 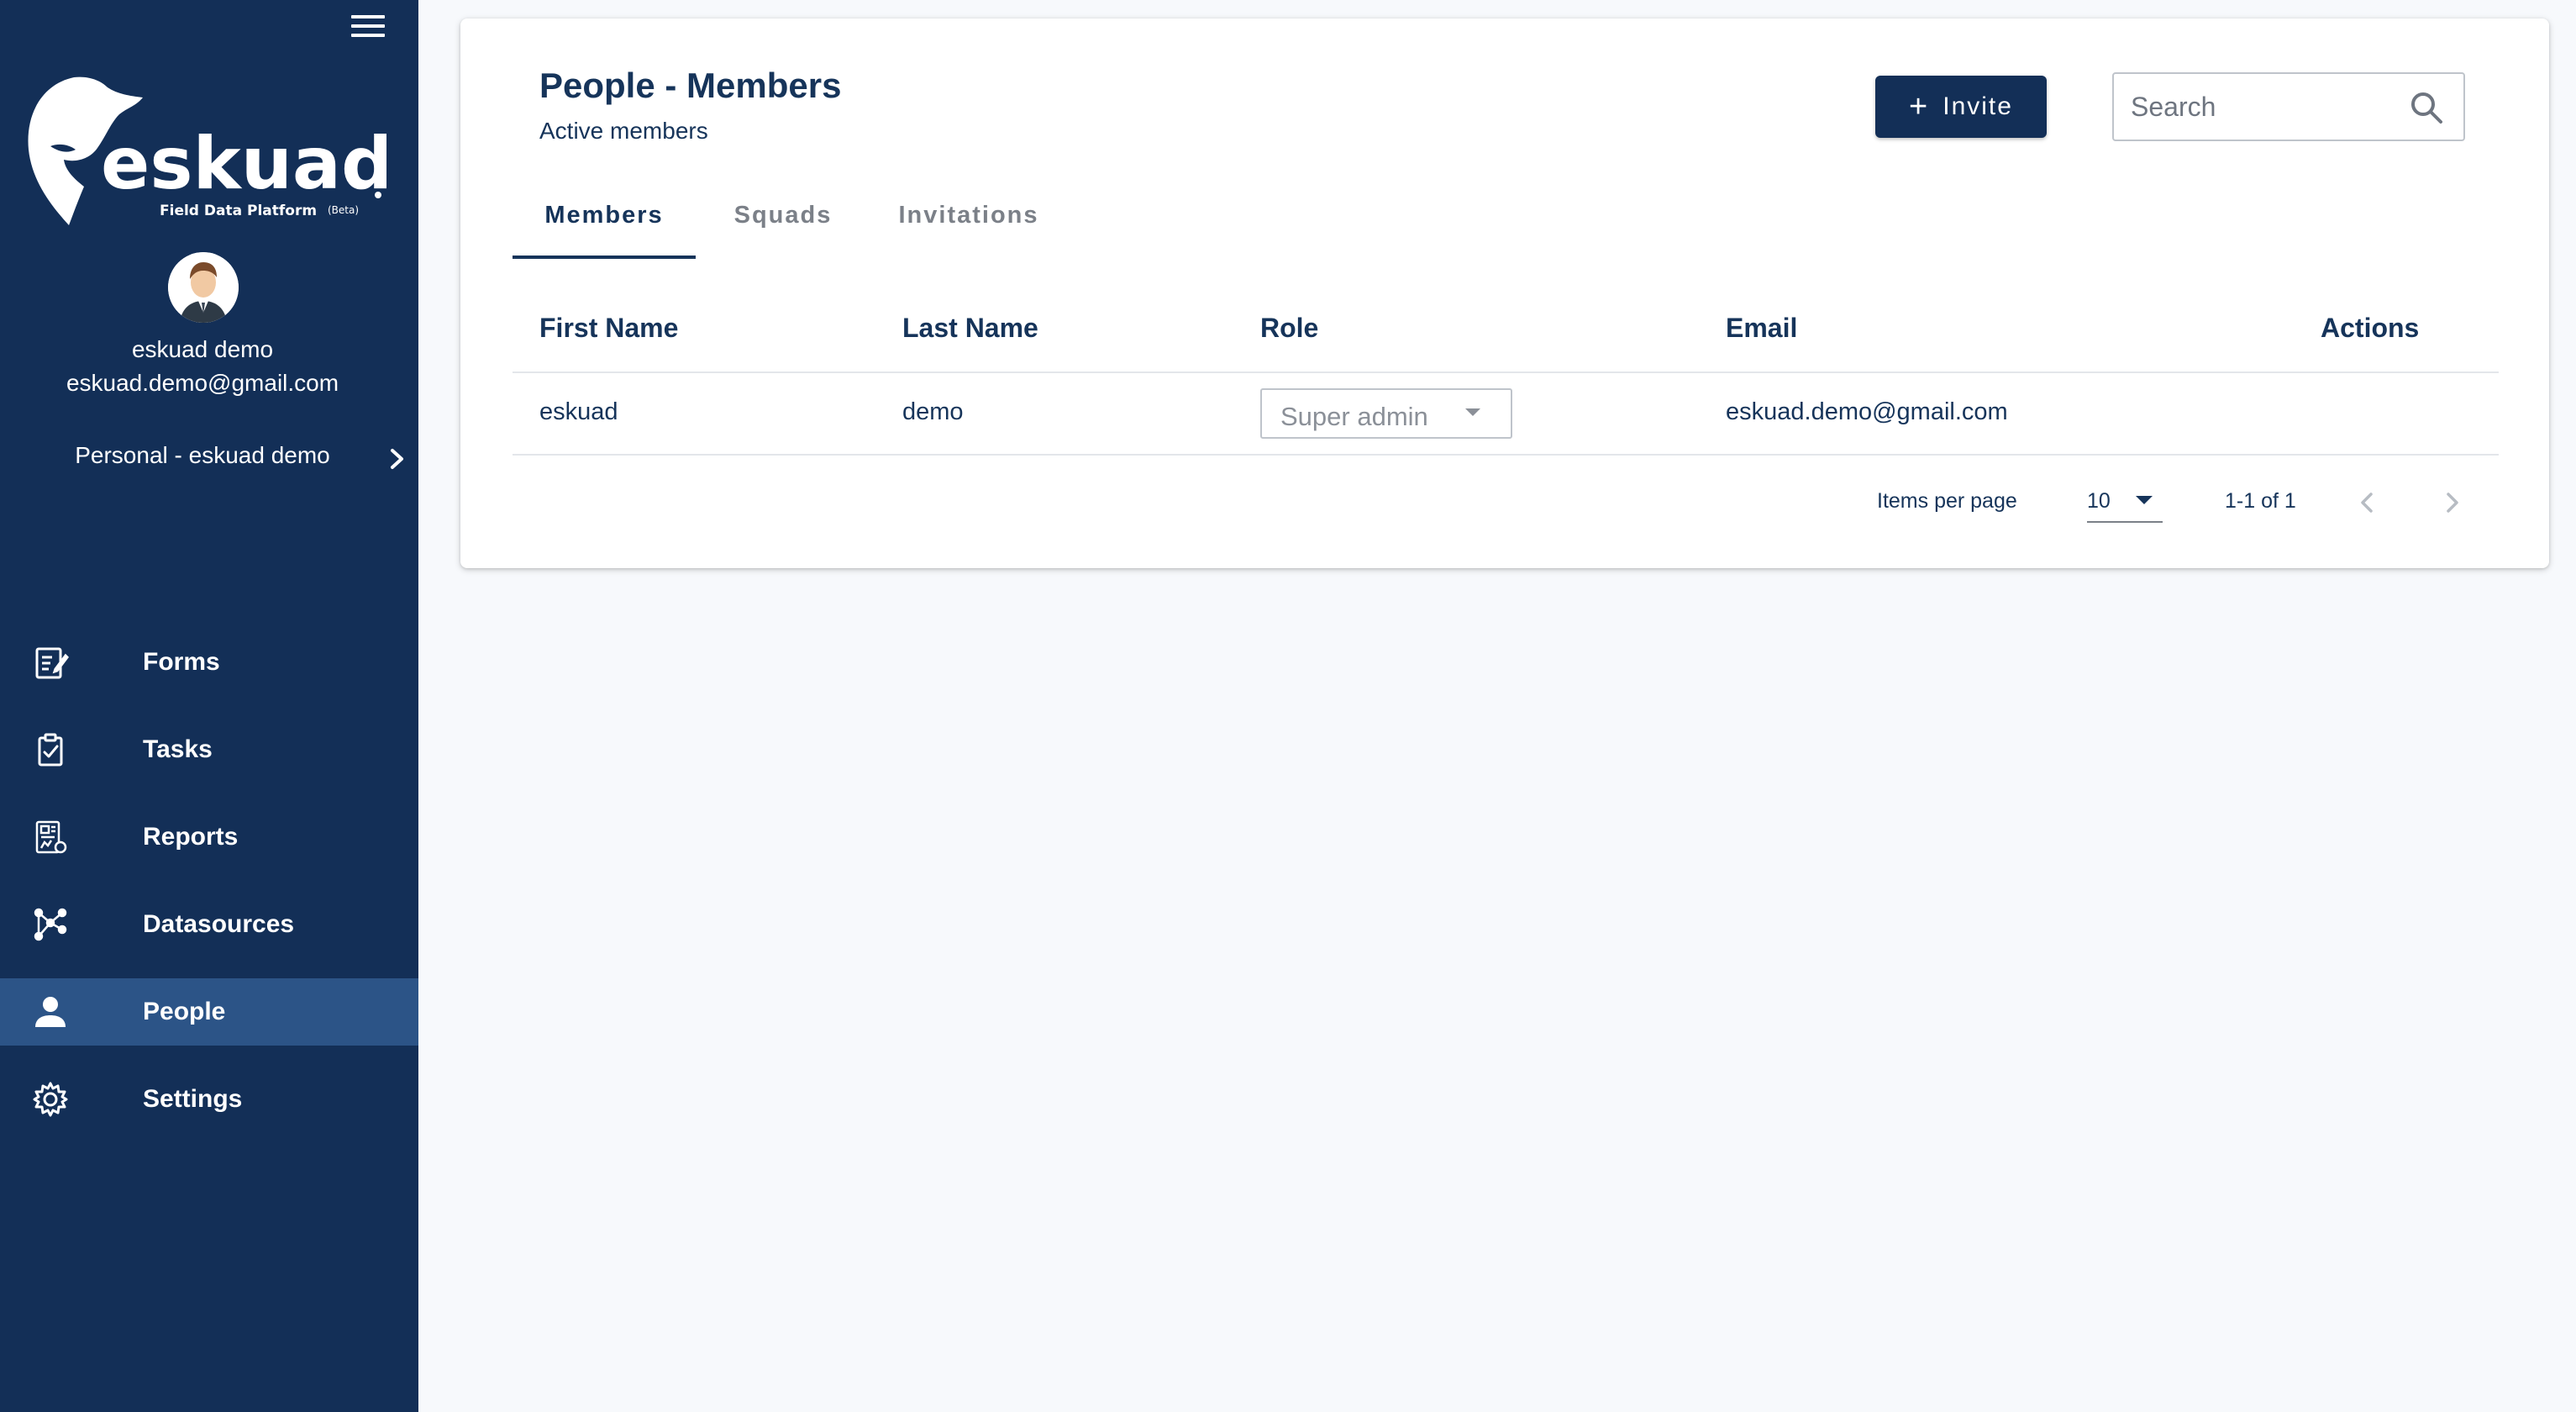 I want to click on sidebar-item-people: People, so click(x=209, y=1012).